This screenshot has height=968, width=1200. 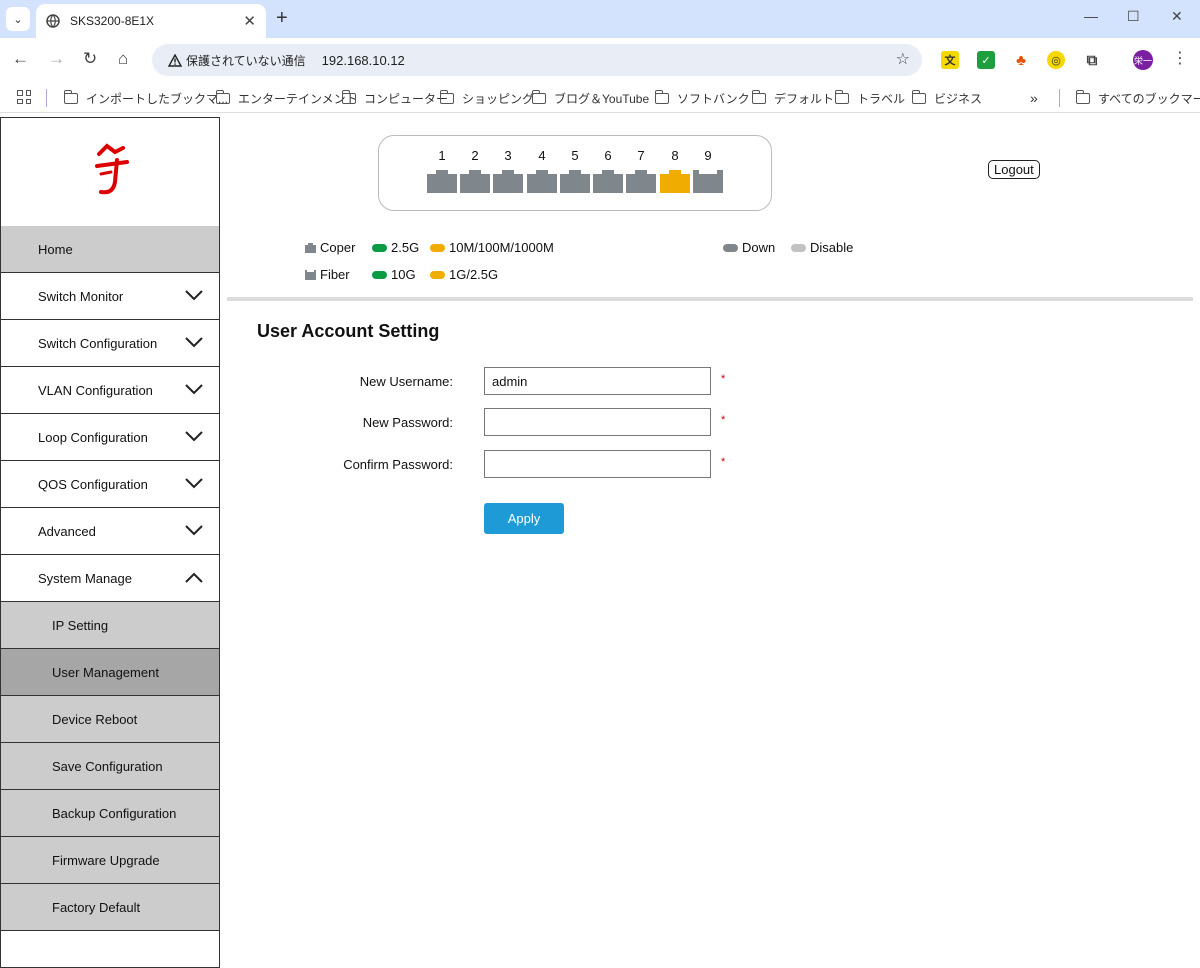 I want to click on tab-title: SKS3200-8E1X, so click(x=112, y=21).